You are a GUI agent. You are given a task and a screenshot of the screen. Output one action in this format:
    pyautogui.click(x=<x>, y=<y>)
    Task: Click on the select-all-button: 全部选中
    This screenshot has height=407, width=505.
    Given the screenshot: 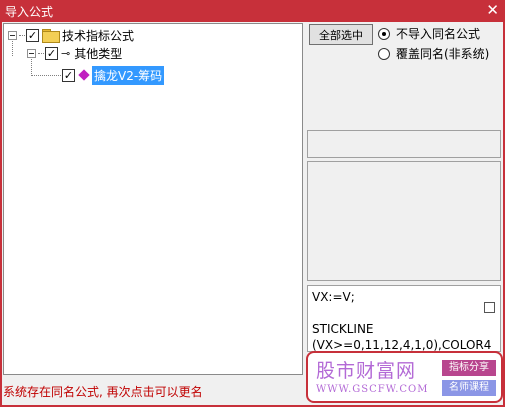 What is the action you would take?
    pyautogui.click(x=341, y=34)
    